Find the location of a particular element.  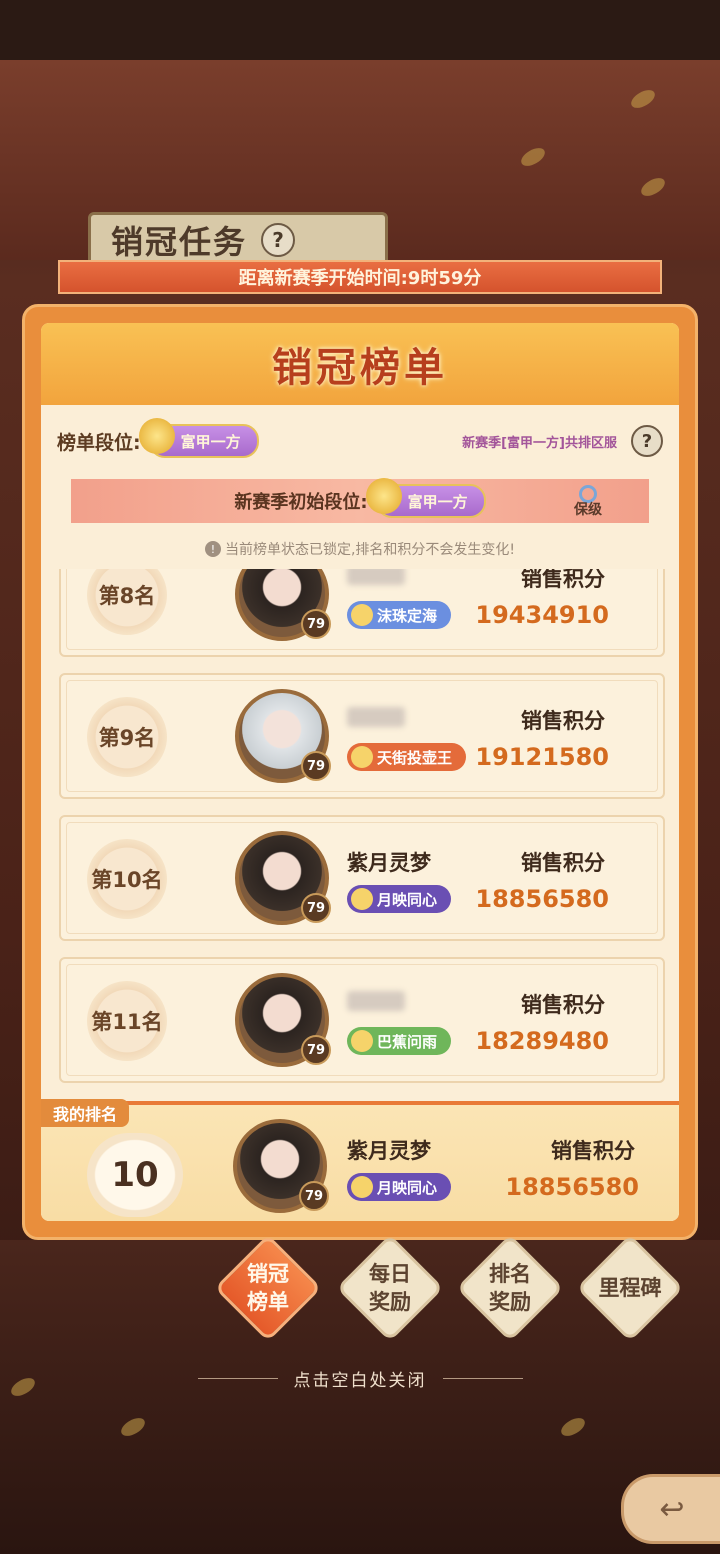

close-hint: 点击空白处关闭 is located at coordinates (360, 1378).